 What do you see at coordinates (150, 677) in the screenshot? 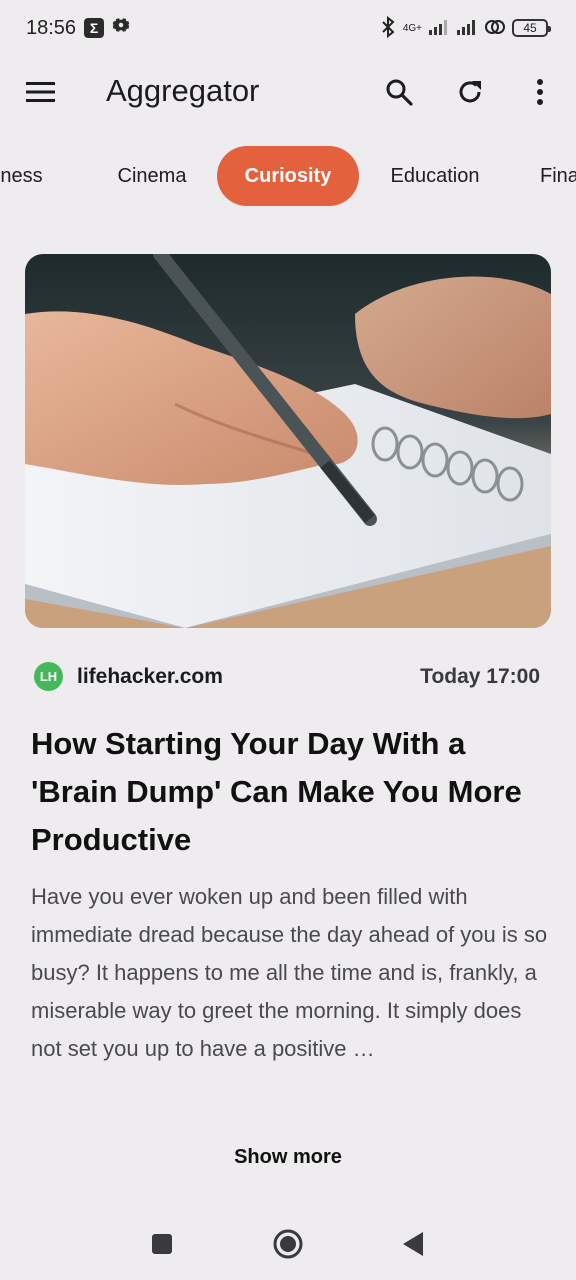
I see `source-name: lifehacker.com` at bounding box center [150, 677].